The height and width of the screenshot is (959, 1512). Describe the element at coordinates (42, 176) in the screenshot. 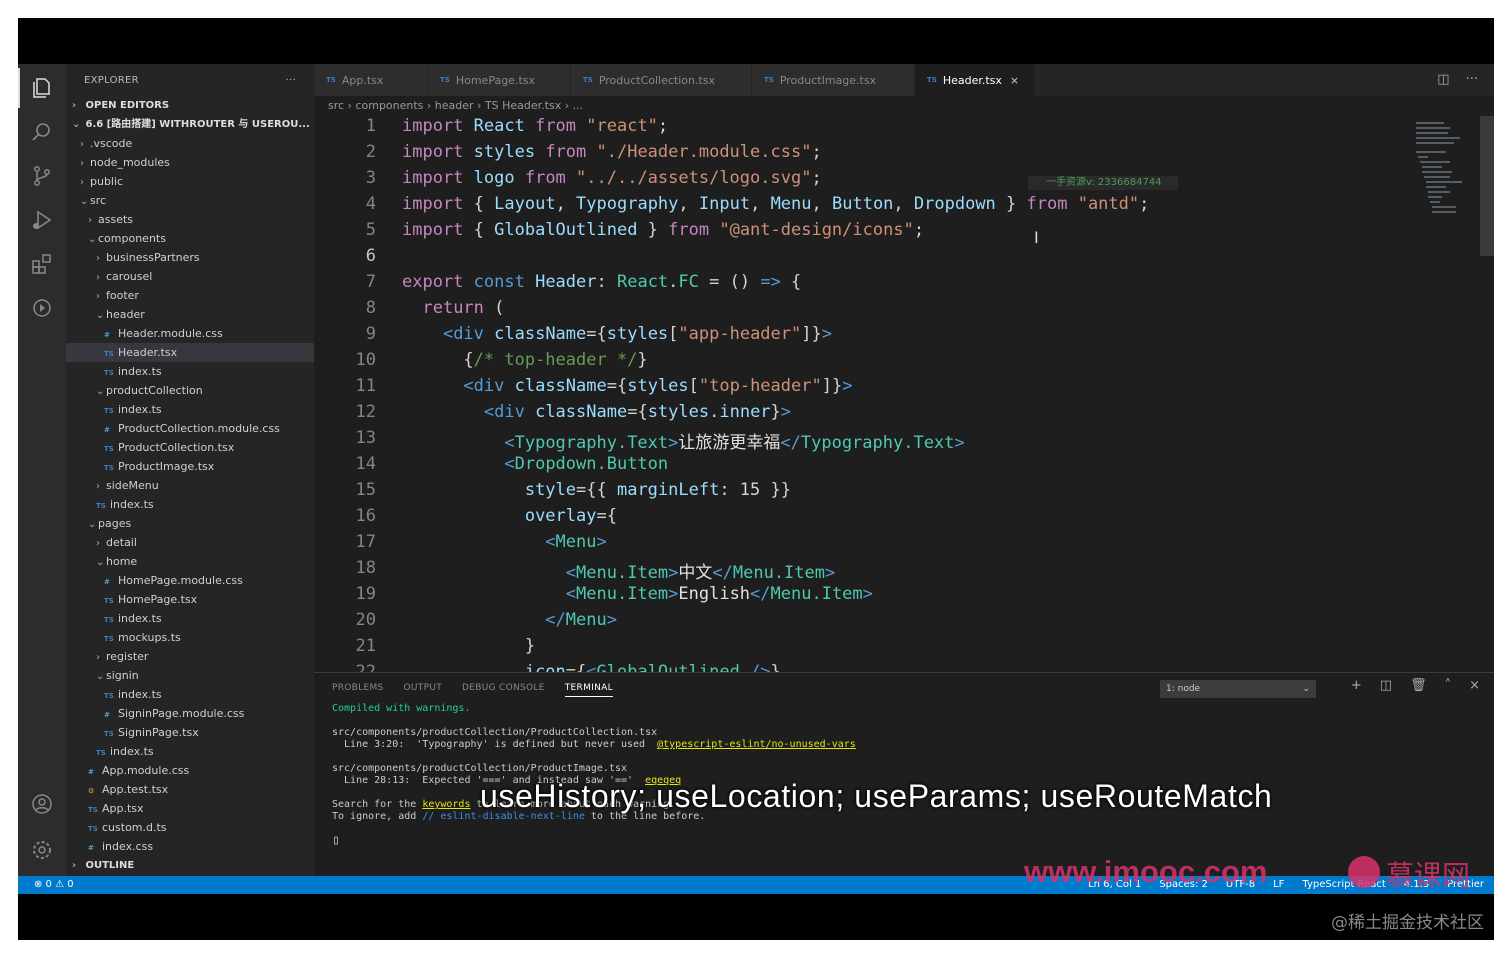

I see `source-control-icon` at that location.